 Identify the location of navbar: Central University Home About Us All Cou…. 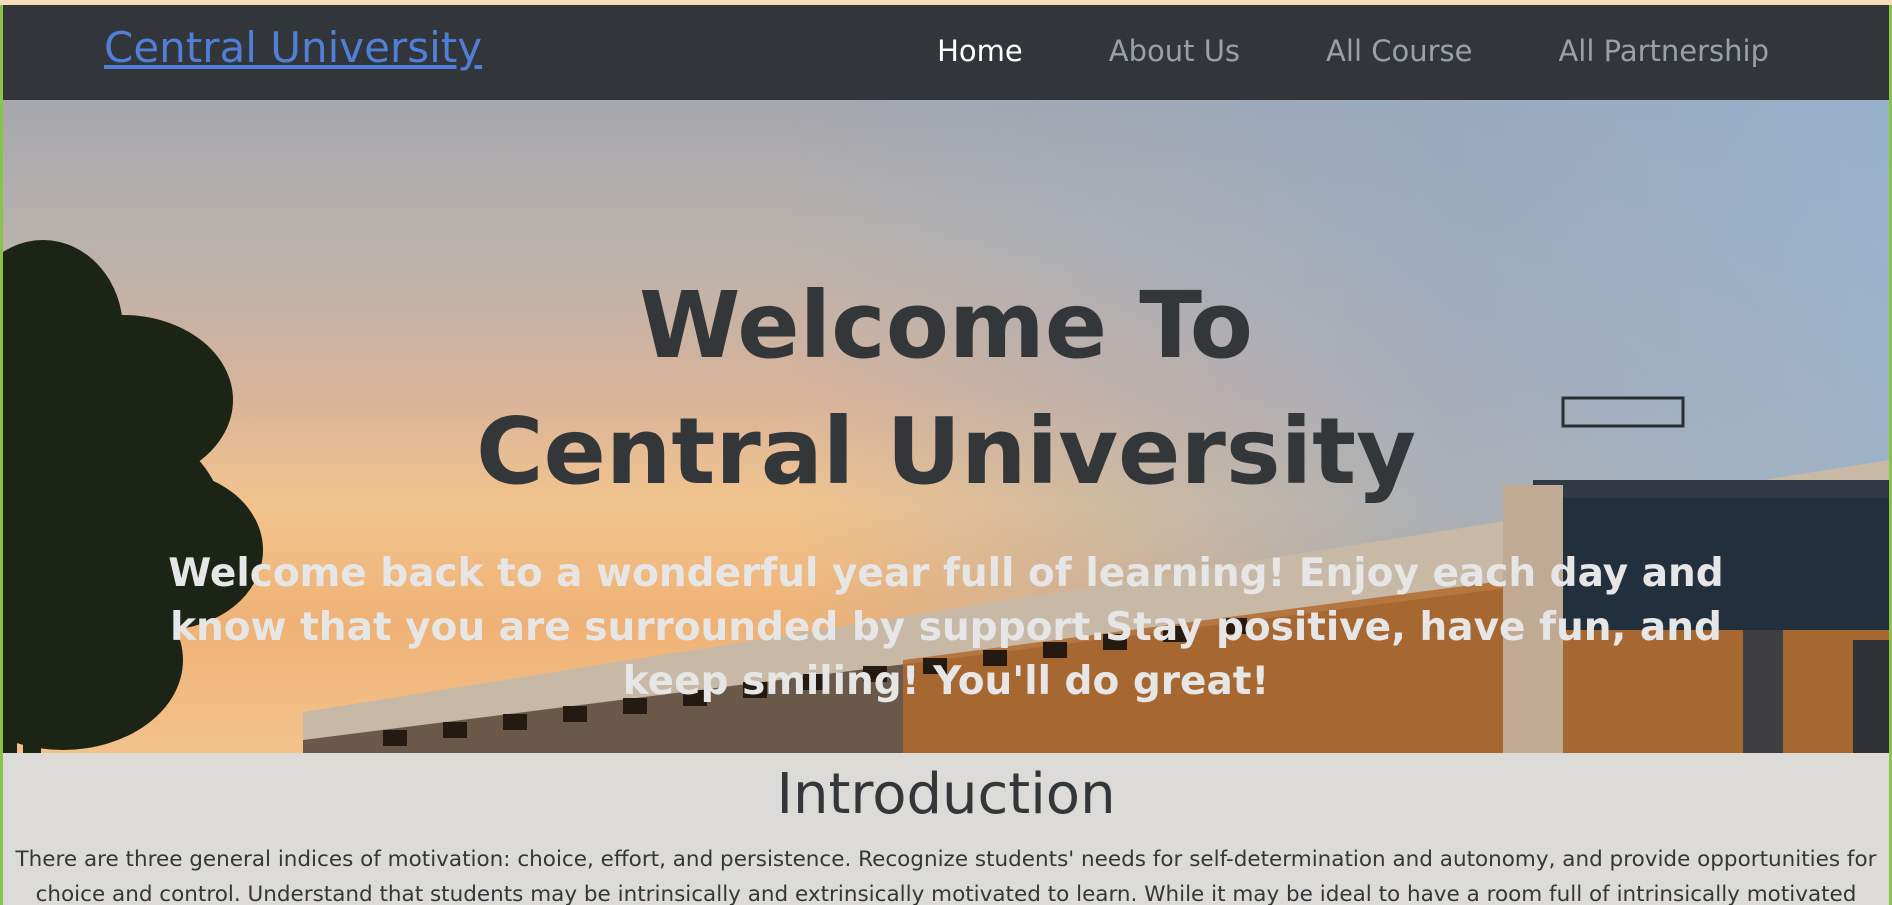
(946, 52).